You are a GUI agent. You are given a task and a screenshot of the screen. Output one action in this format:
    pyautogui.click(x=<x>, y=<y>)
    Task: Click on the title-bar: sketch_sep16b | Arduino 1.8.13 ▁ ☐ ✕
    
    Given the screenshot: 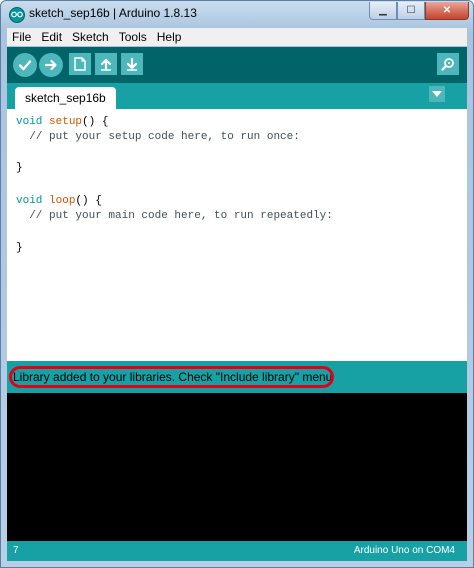 What is the action you would take?
    pyautogui.click(x=237, y=14)
    